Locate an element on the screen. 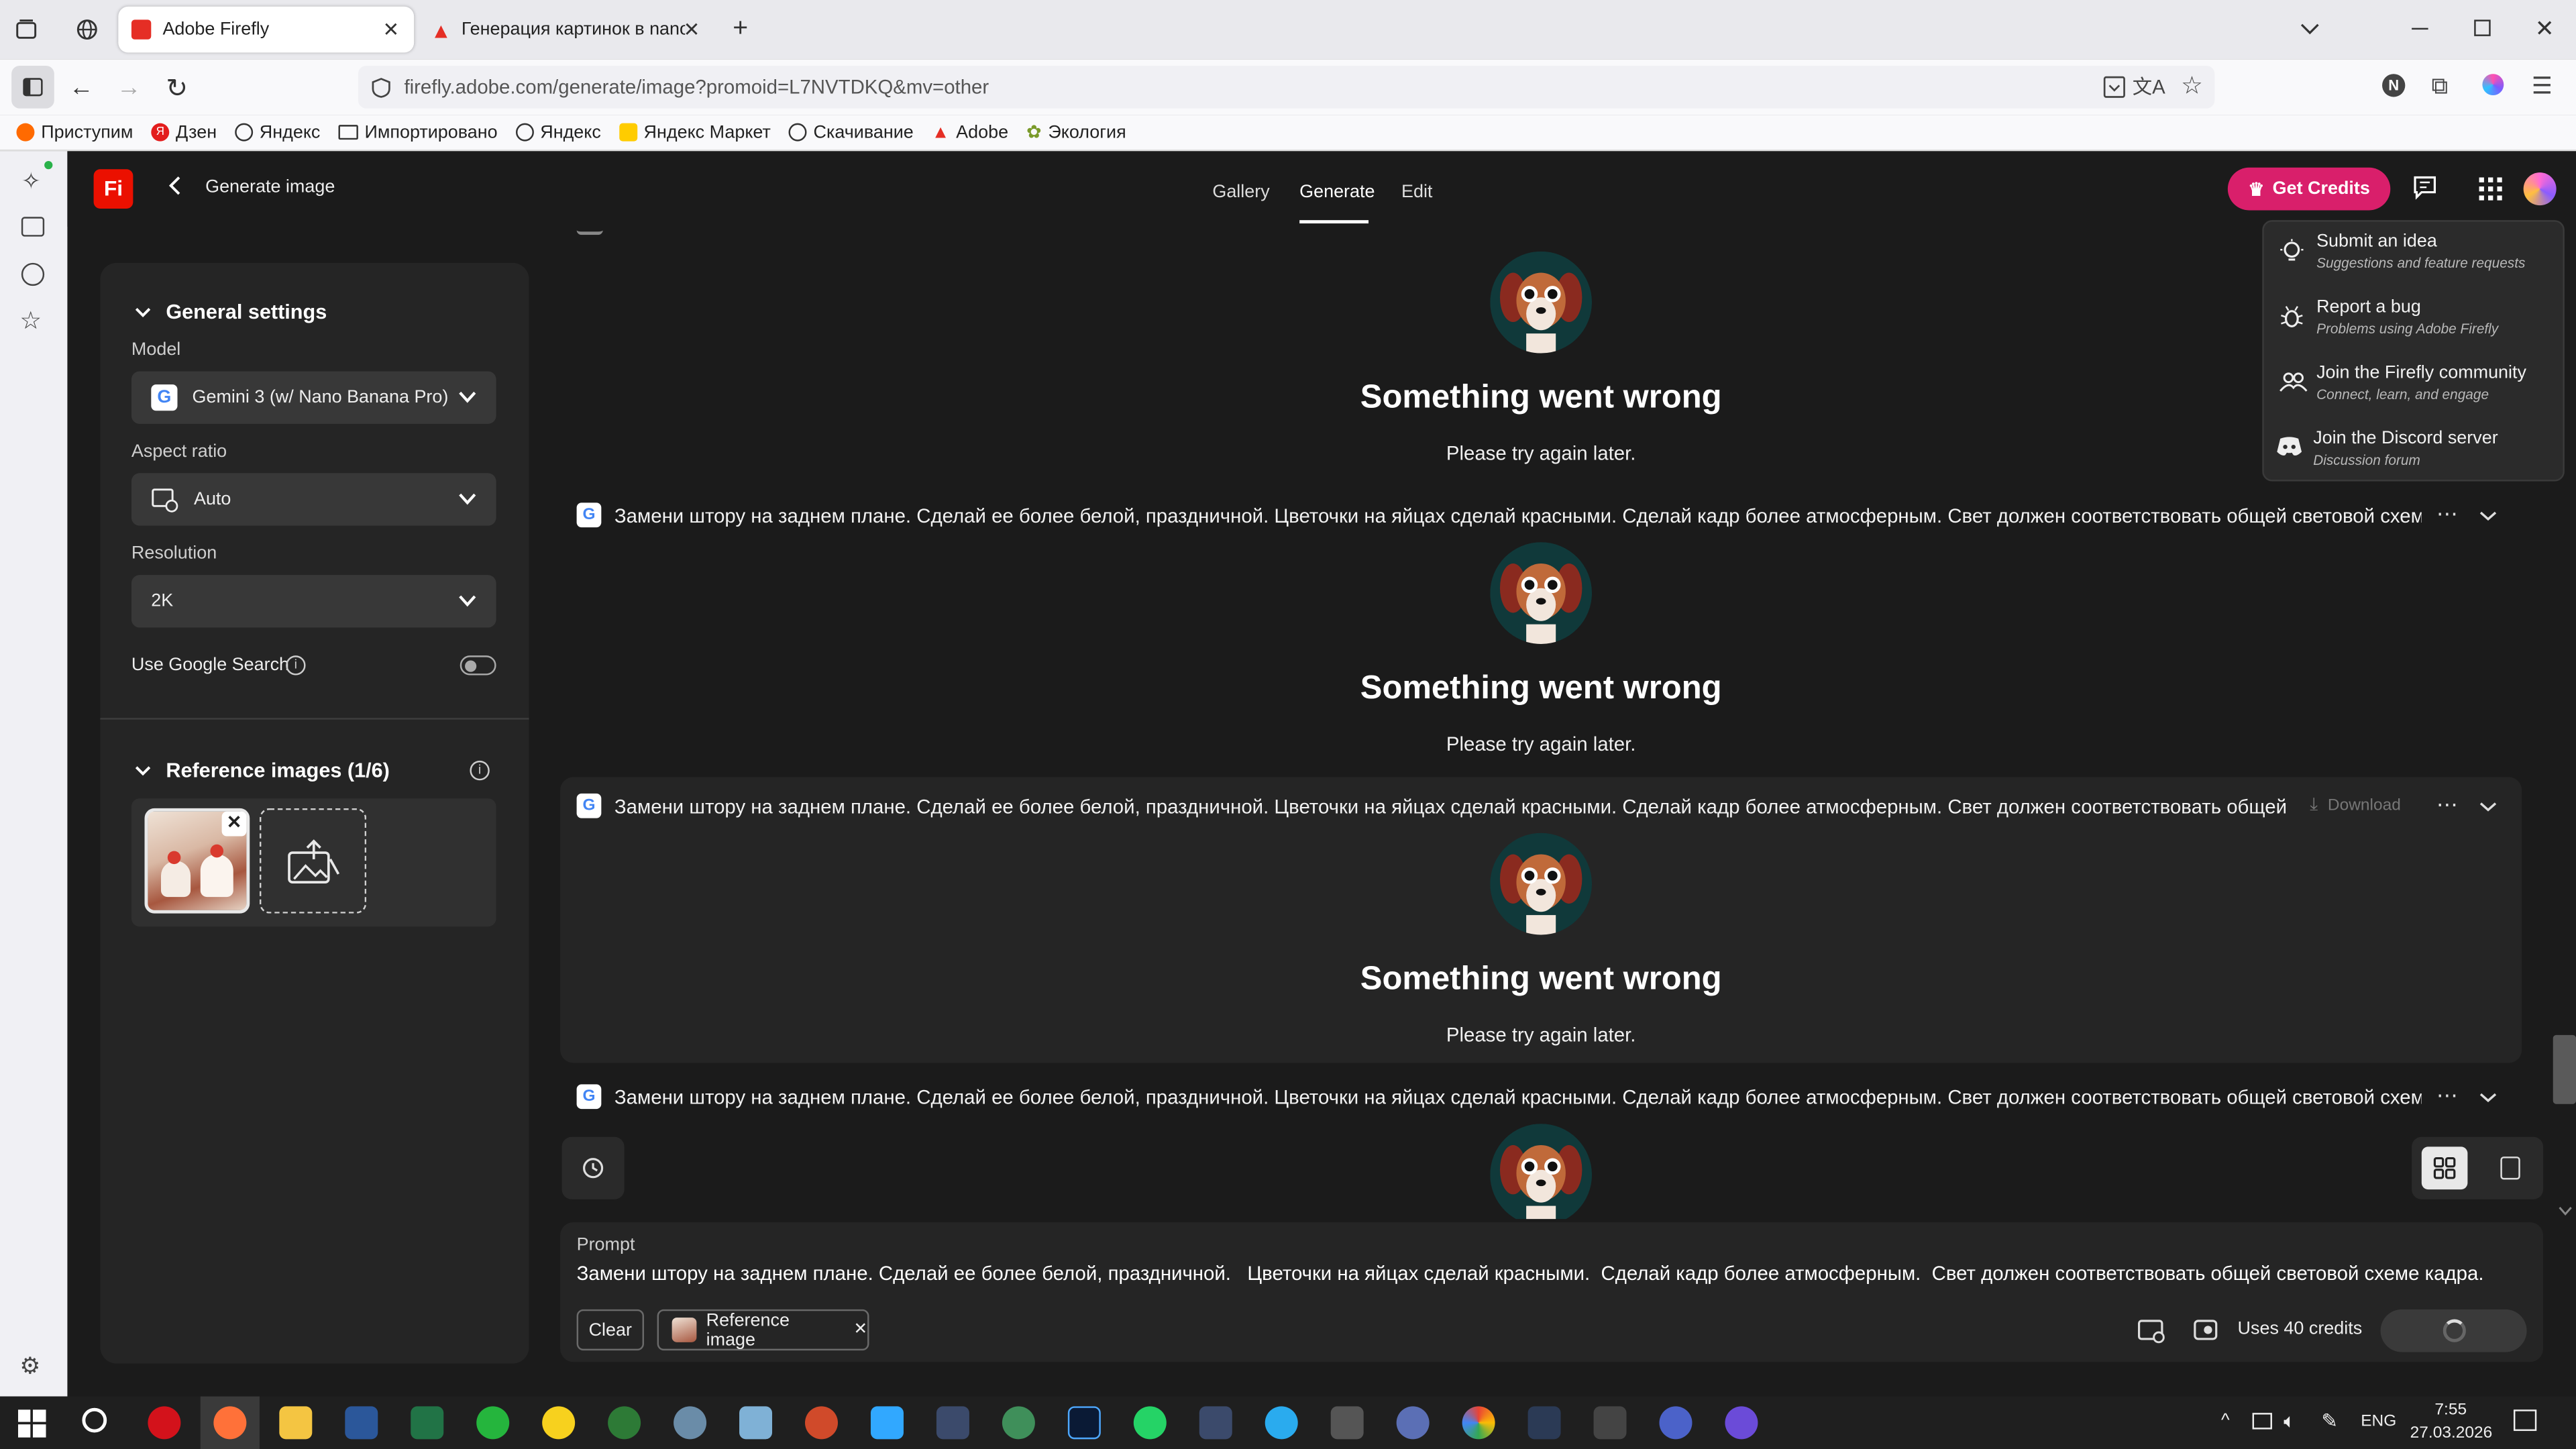 This screenshot has width=2576, height=1449. reference-images-title: Reference images (1/6) is located at coordinates (278, 770).